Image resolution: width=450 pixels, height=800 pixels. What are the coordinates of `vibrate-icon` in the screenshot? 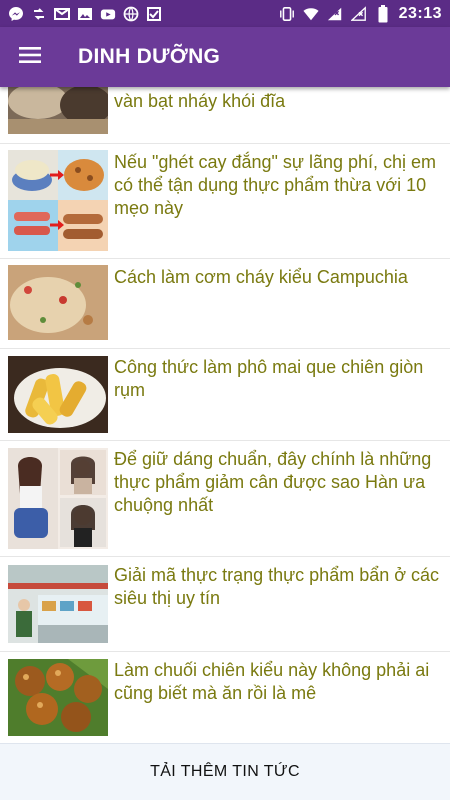 It's located at (287, 14).